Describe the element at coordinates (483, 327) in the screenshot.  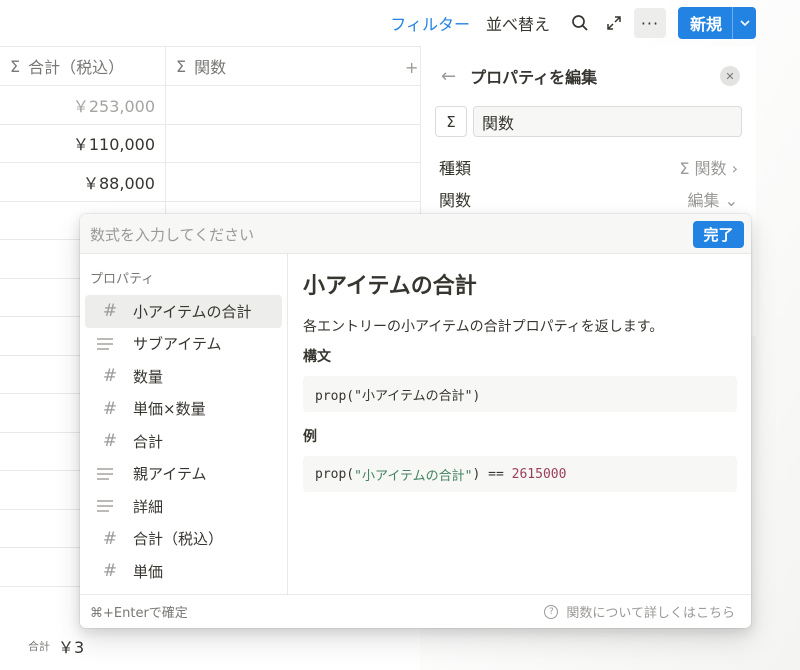
I see `detail-description: 各エントリーの小アイテムの合計プロパティを返します。` at that location.